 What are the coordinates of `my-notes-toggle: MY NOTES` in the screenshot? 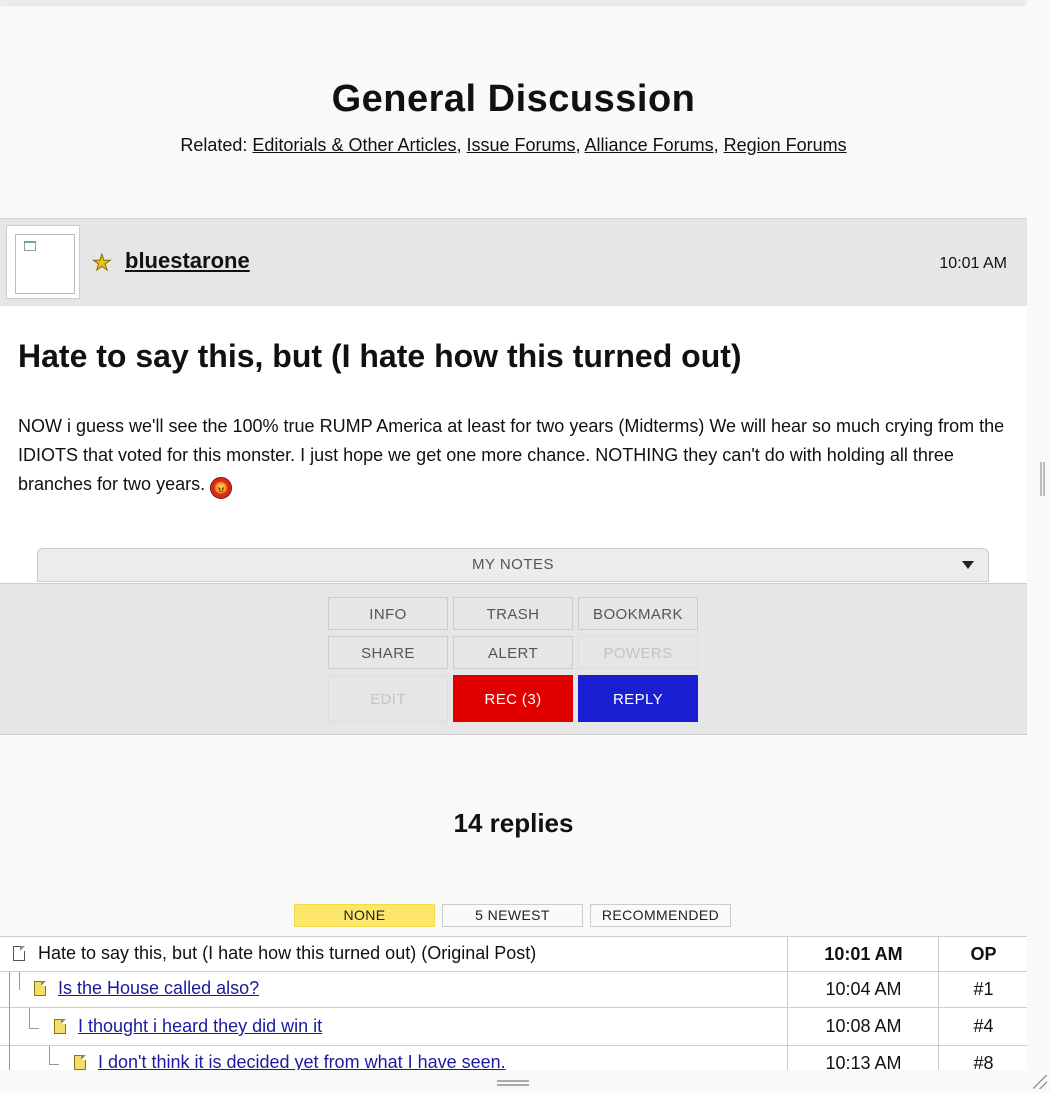 It's located at (513, 565).